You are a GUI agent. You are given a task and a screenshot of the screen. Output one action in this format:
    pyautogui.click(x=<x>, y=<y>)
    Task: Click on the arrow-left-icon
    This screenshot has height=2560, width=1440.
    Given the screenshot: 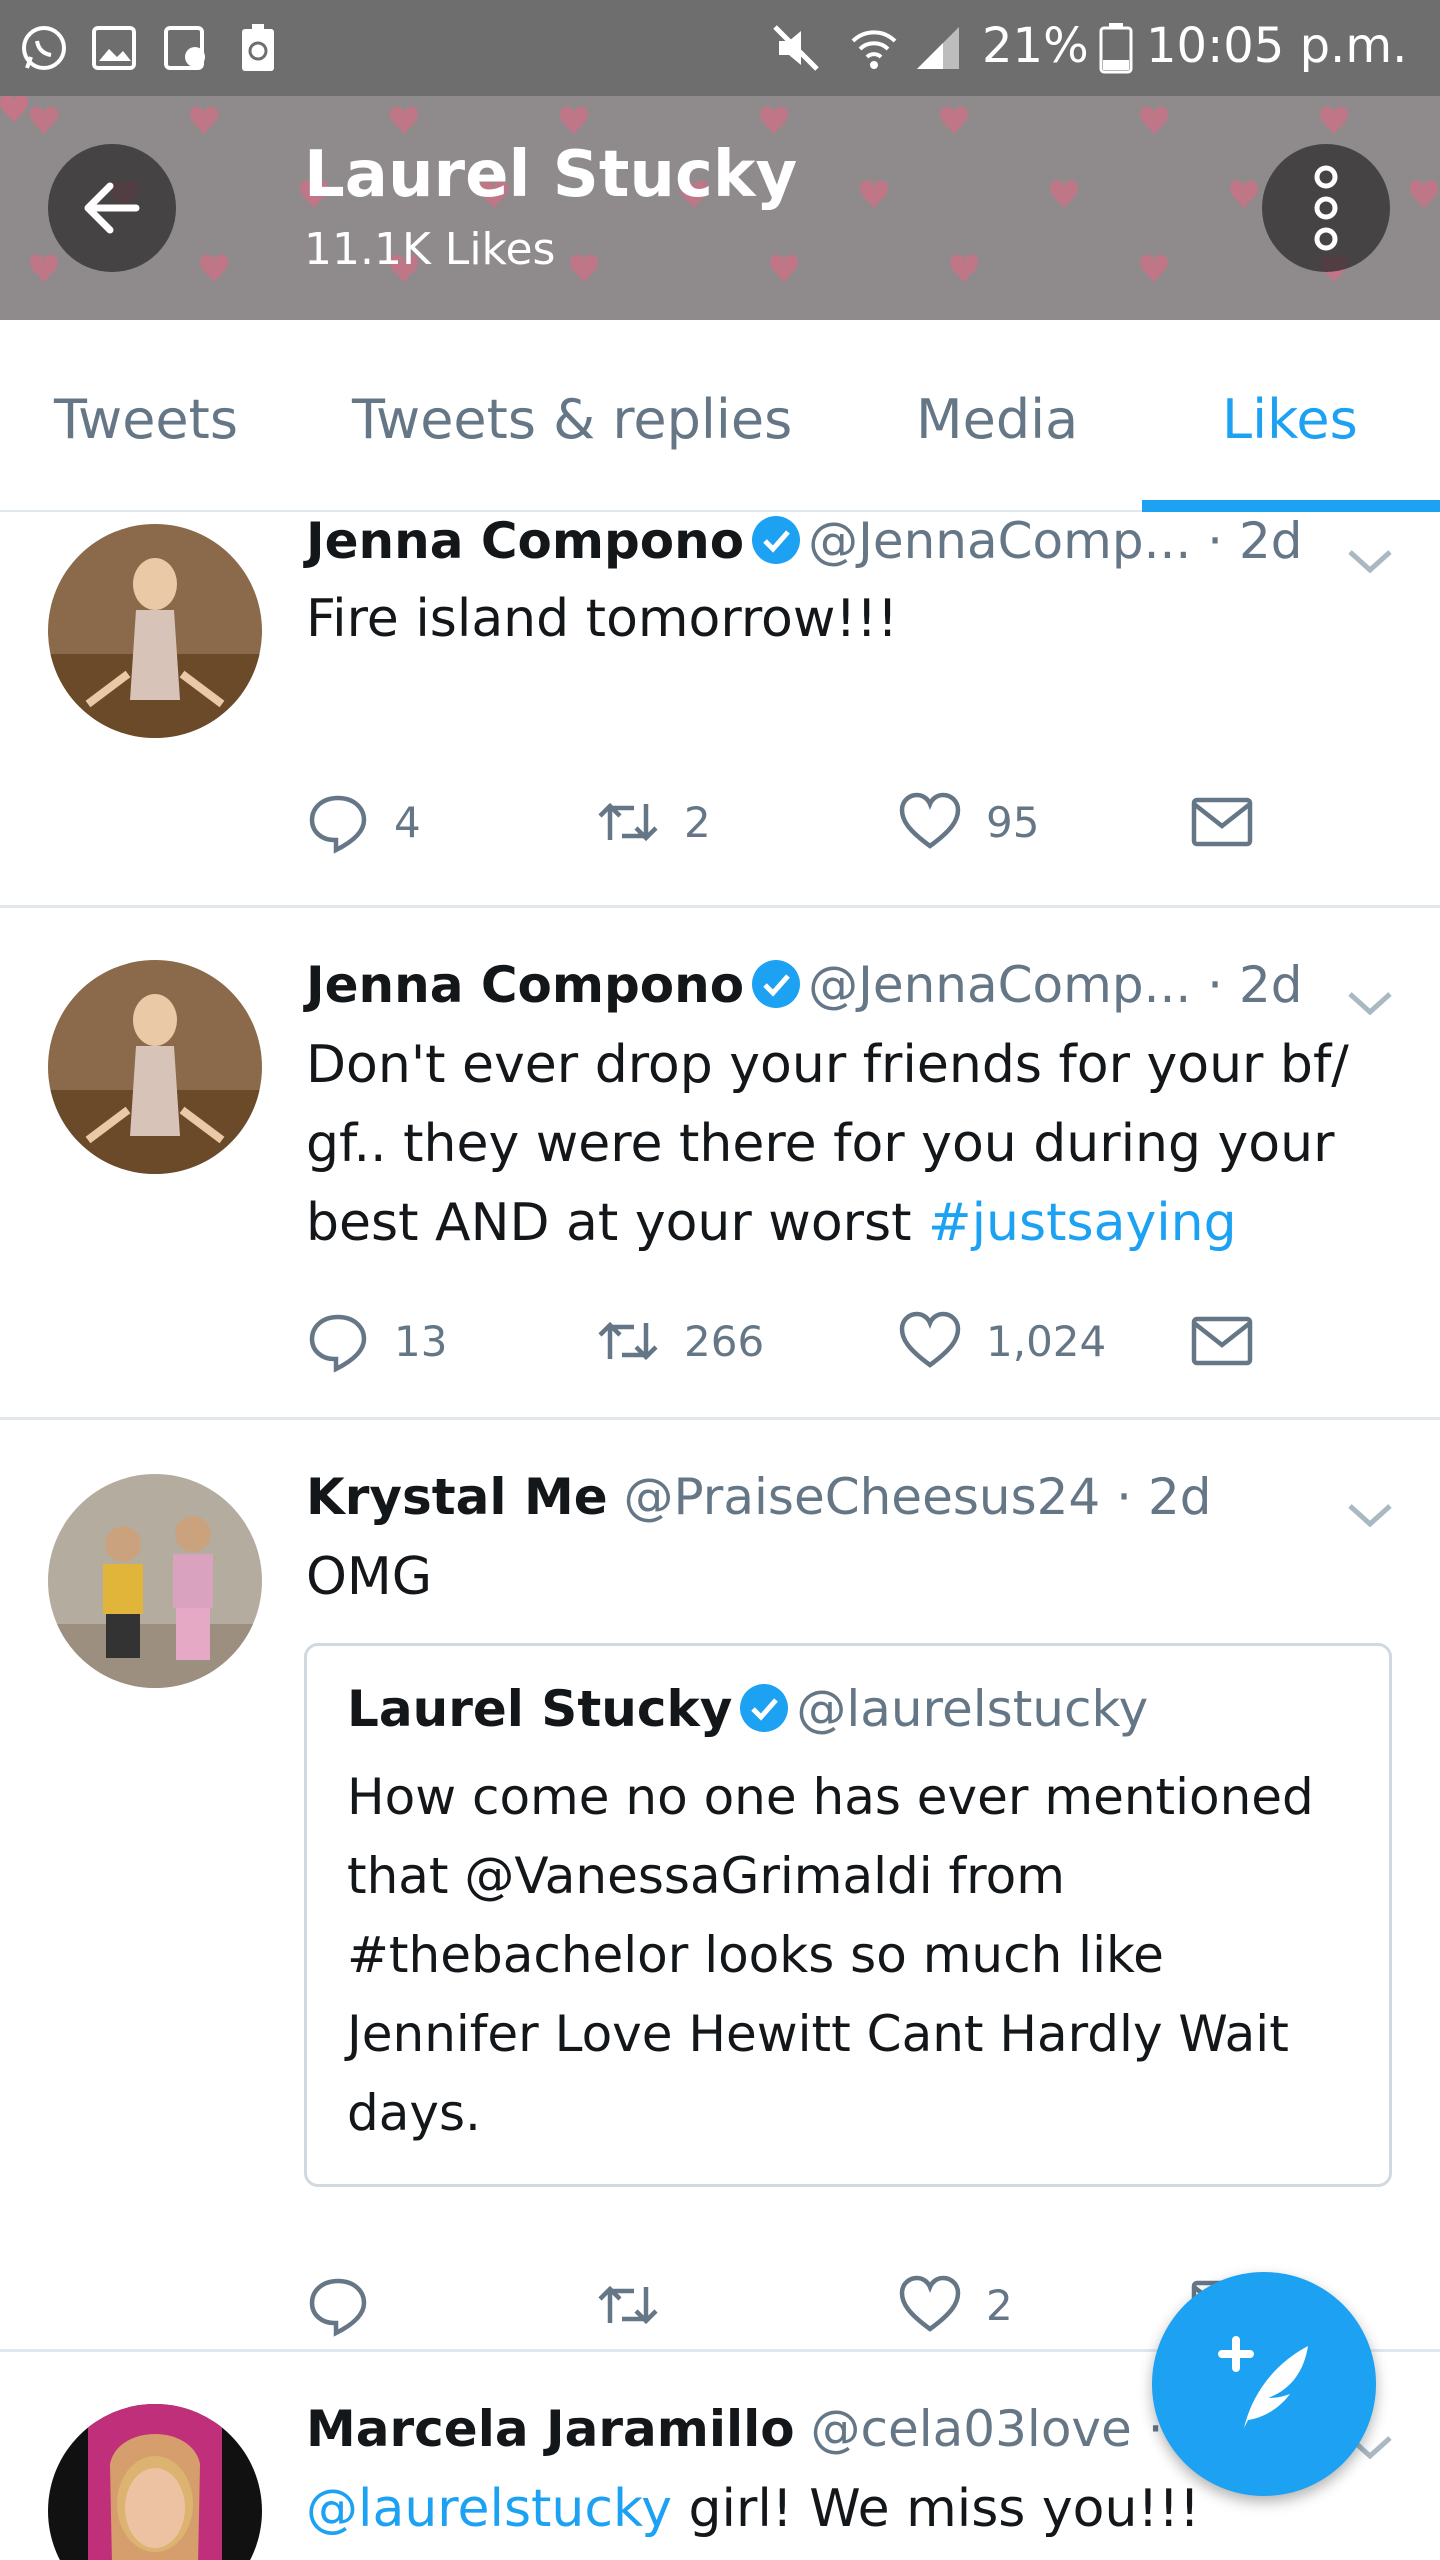 What is the action you would take?
    pyautogui.click(x=112, y=208)
    